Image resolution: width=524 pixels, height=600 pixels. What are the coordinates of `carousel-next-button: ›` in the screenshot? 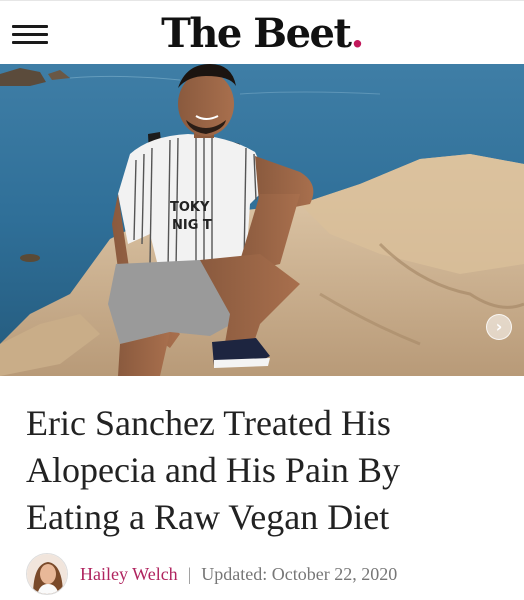 It's located at (499, 327).